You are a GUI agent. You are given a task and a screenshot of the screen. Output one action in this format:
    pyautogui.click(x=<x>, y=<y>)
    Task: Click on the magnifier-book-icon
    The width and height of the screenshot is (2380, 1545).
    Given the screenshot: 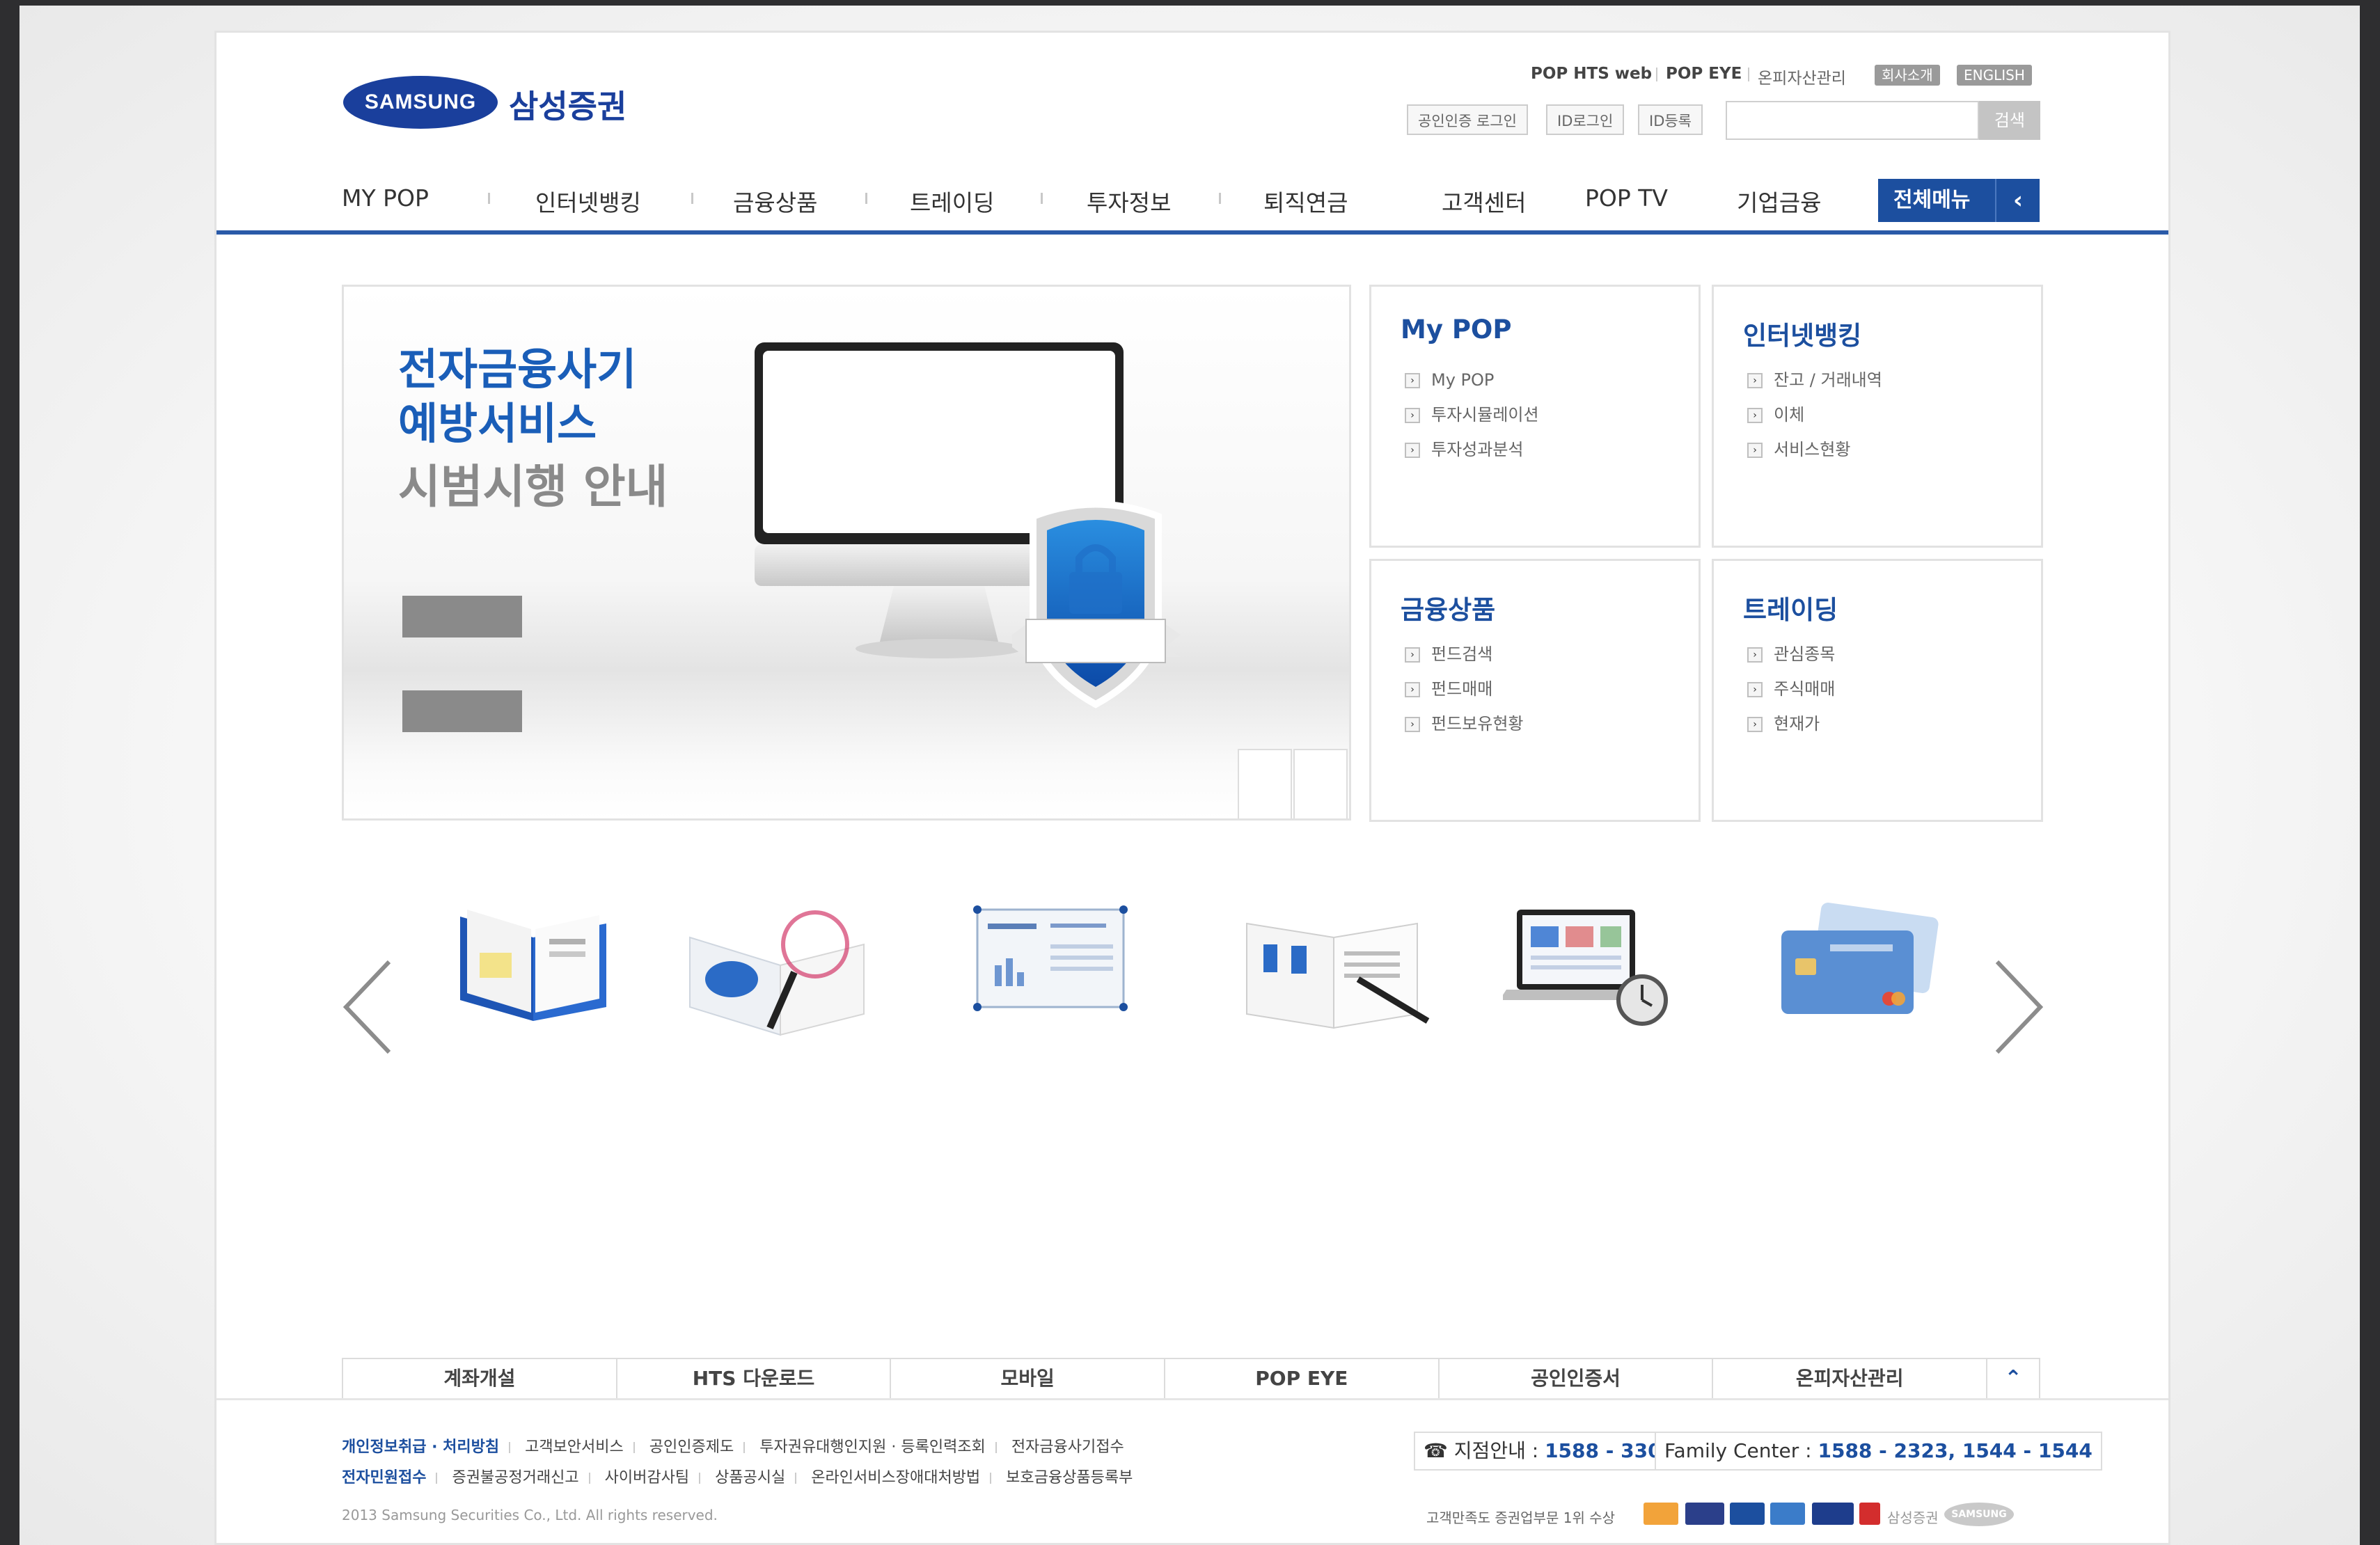 What is the action you would take?
    pyautogui.click(x=780, y=979)
    